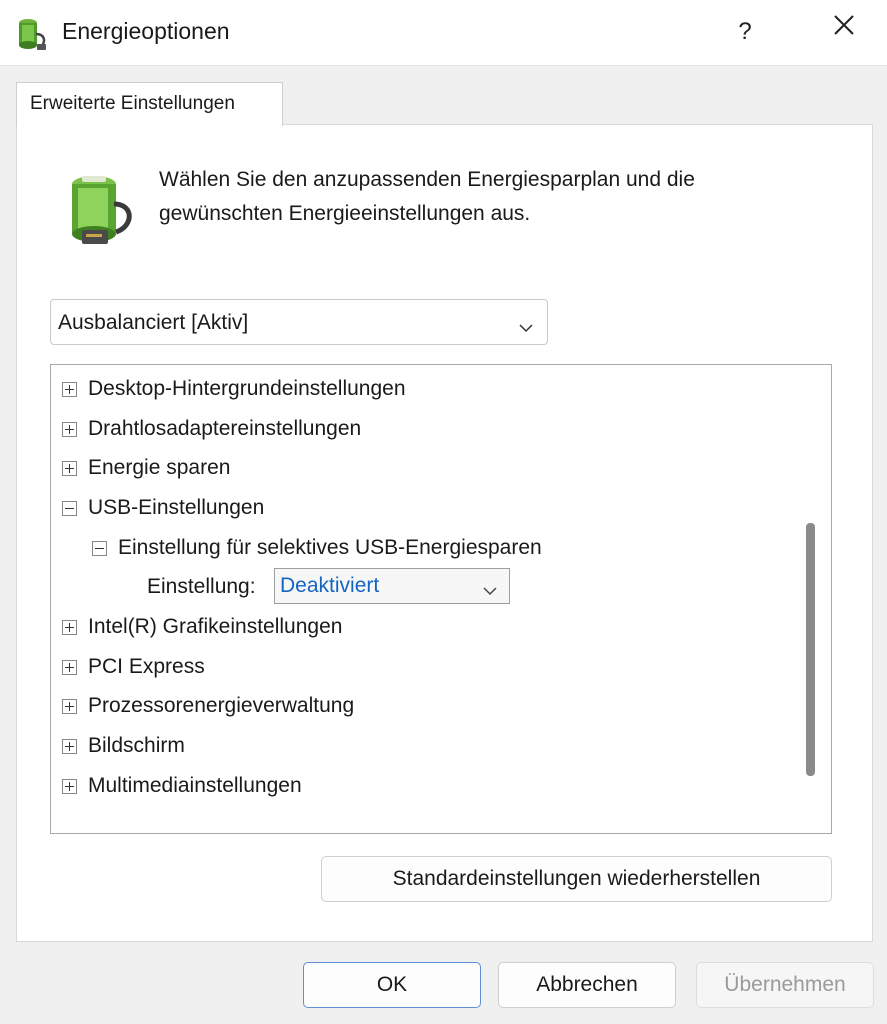 The height and width of the screenshot is (1024, 887). Describe the element at coordinates (810, 649) in the screenshot. I see `scrollbar-thumb` at that location.